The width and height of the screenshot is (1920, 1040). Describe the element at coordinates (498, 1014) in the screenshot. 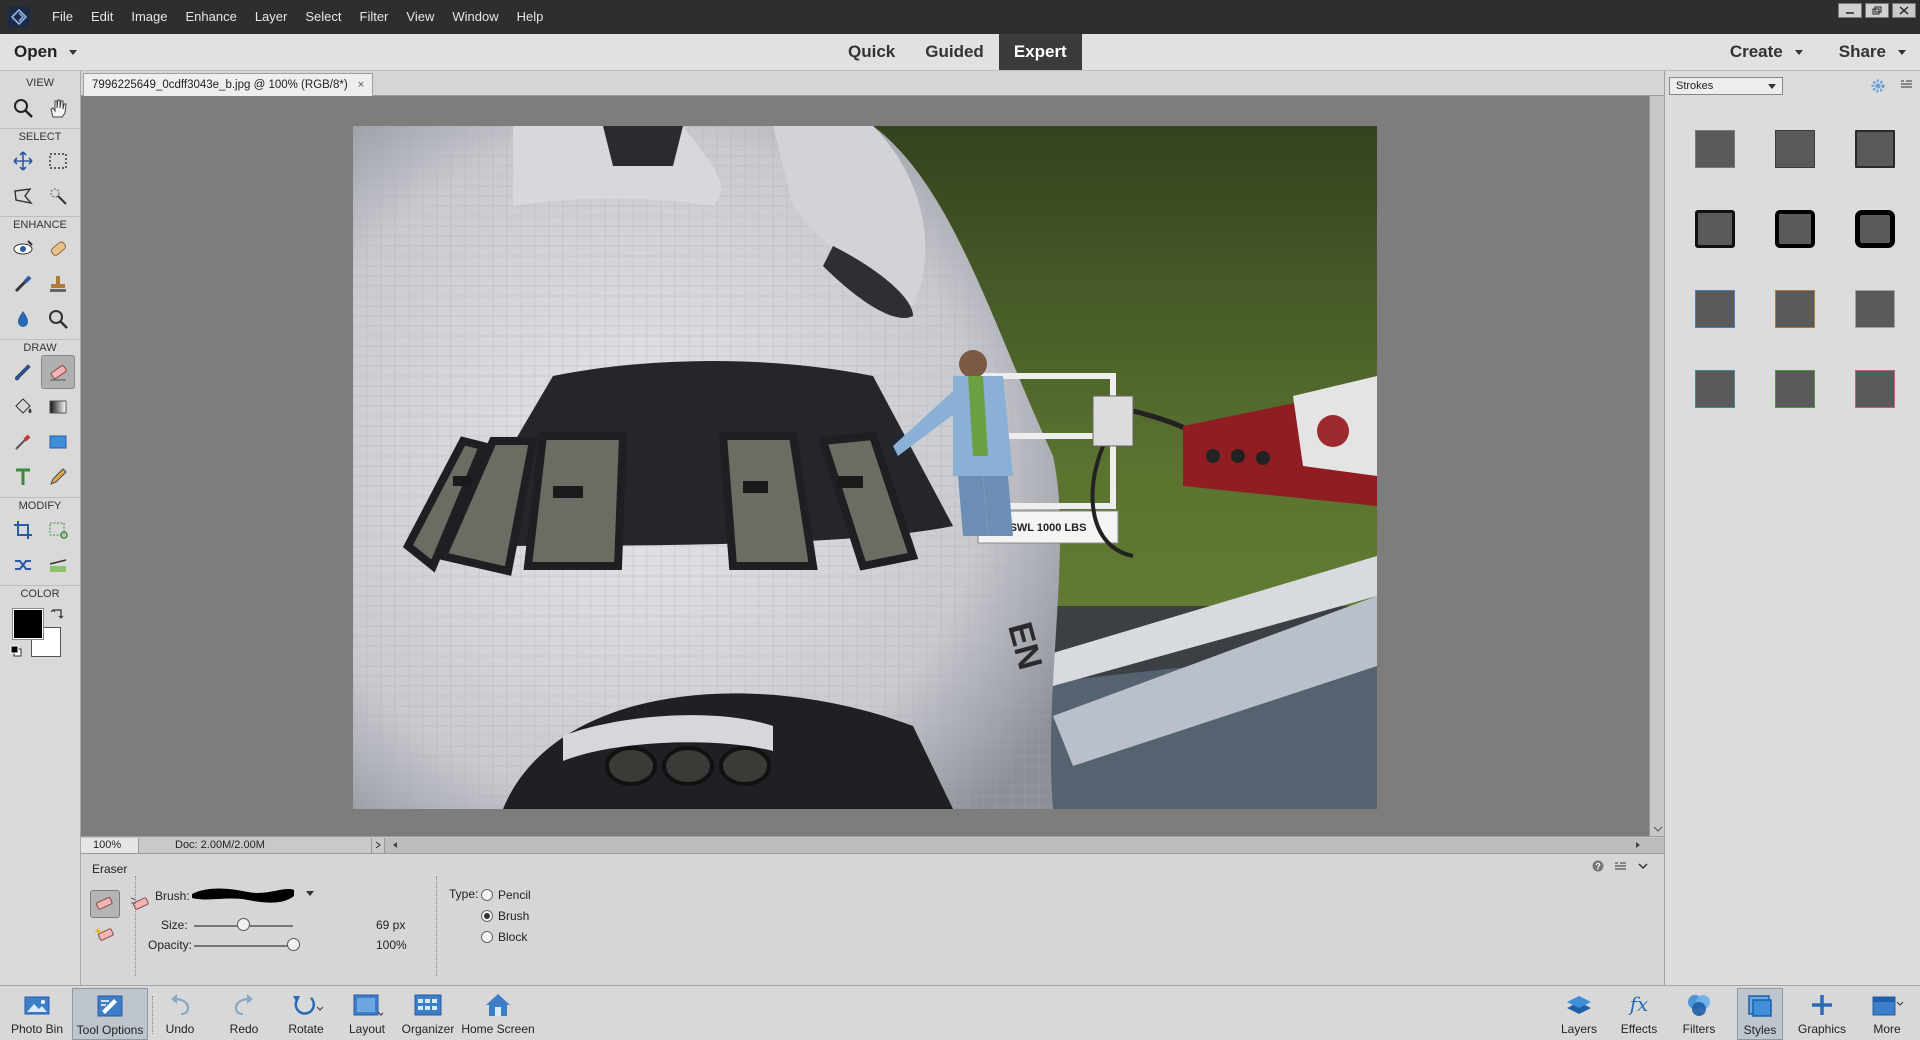

I see `home-screen-button: Home Screen` at that location.